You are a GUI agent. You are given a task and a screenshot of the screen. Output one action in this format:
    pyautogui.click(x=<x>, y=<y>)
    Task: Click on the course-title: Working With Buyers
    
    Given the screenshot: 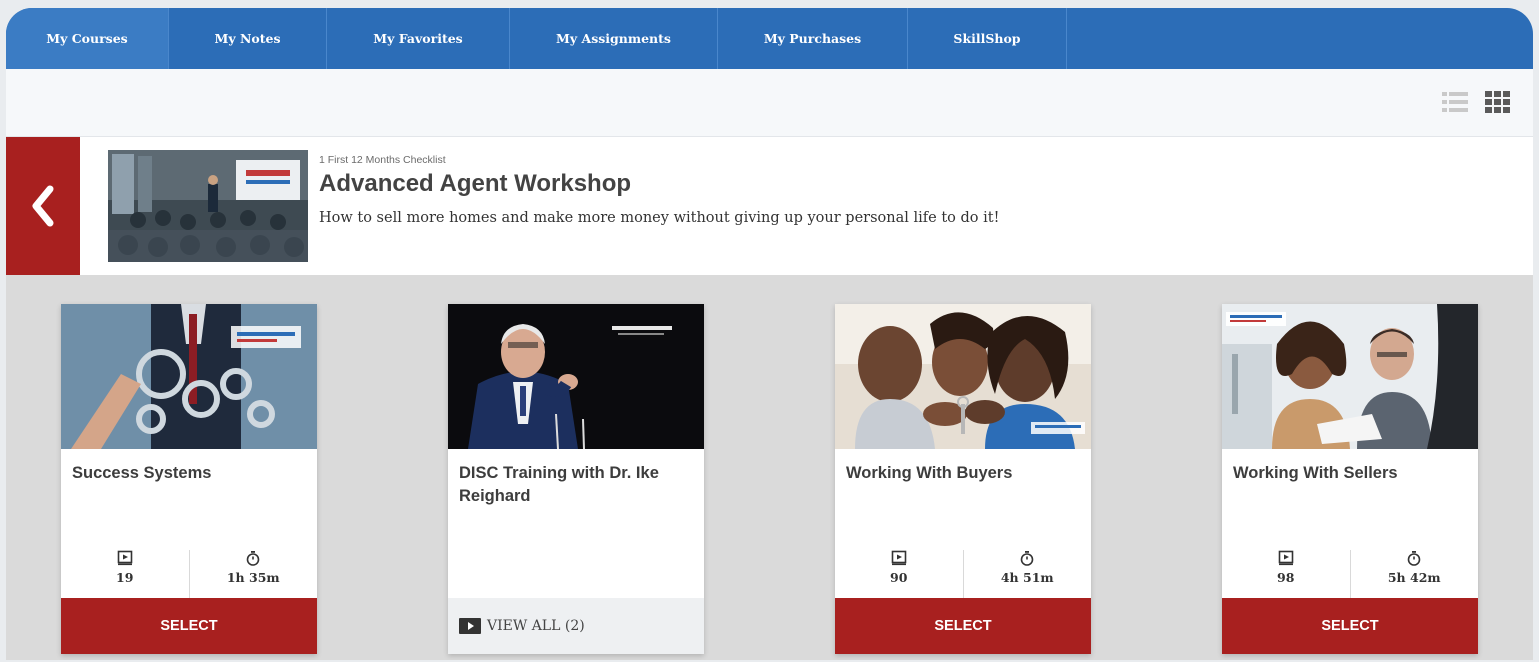 What is the action you would take?
    pyautogui.click(x=929, y=473)
    